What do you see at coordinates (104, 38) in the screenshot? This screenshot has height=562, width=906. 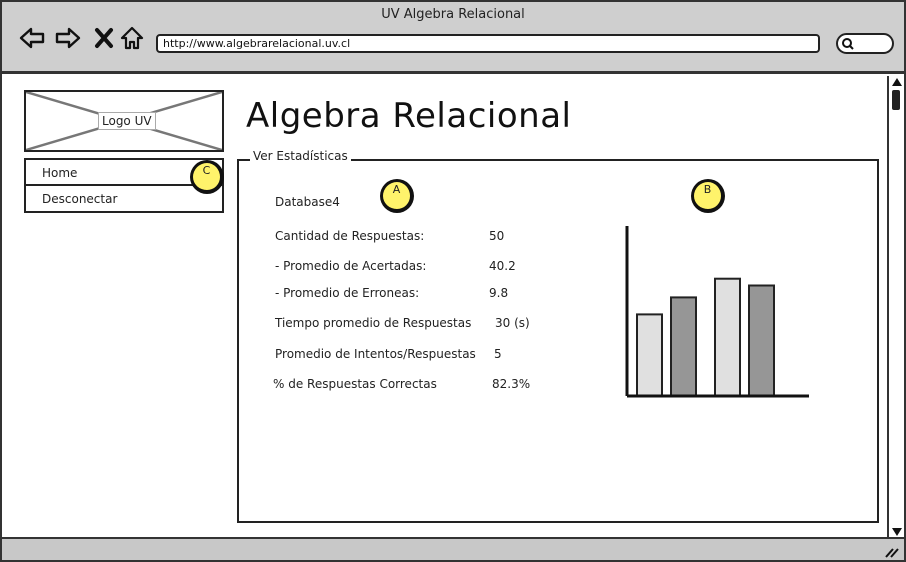 I see `close-x-icon` at bounding box center [104, 38].